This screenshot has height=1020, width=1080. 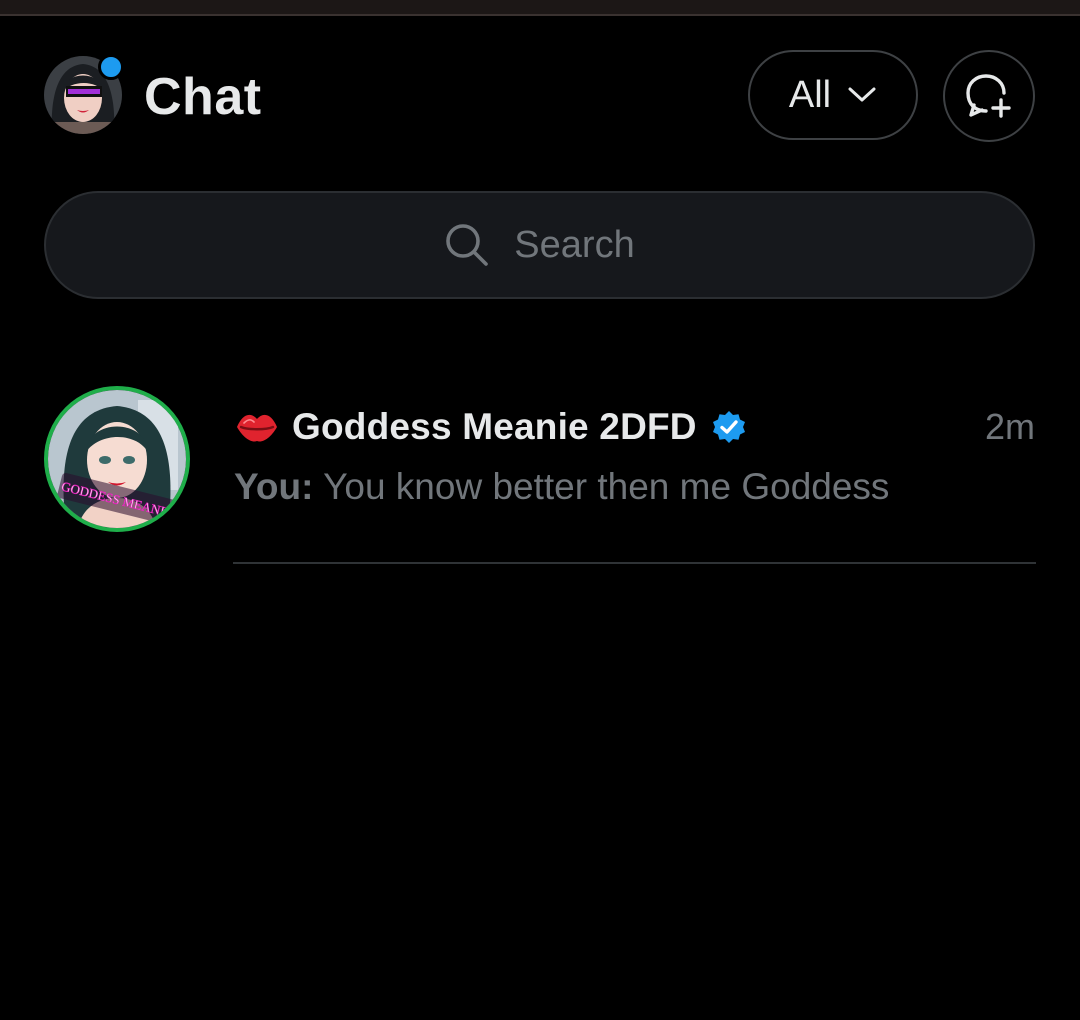 I want to click on verified-badge-icon, so click(x=728, y=427).